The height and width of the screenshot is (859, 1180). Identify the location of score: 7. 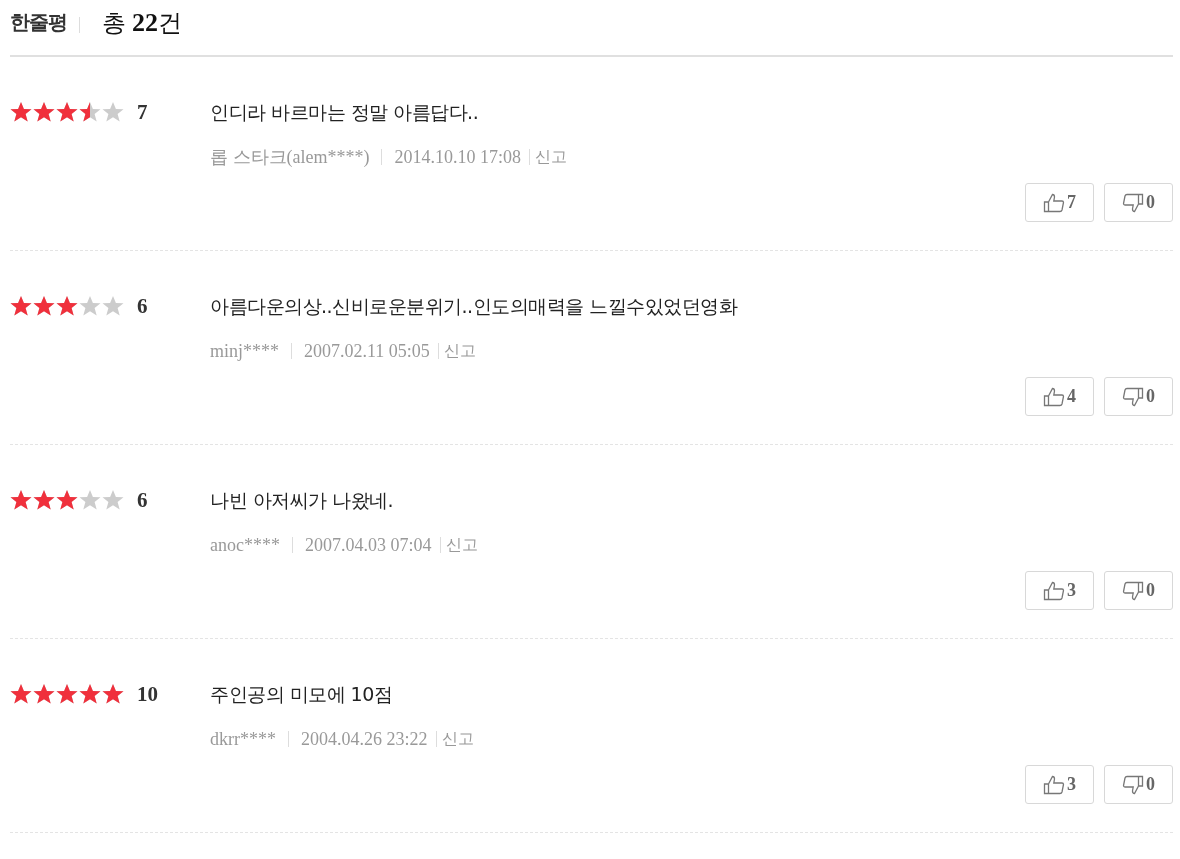
(142, 112).